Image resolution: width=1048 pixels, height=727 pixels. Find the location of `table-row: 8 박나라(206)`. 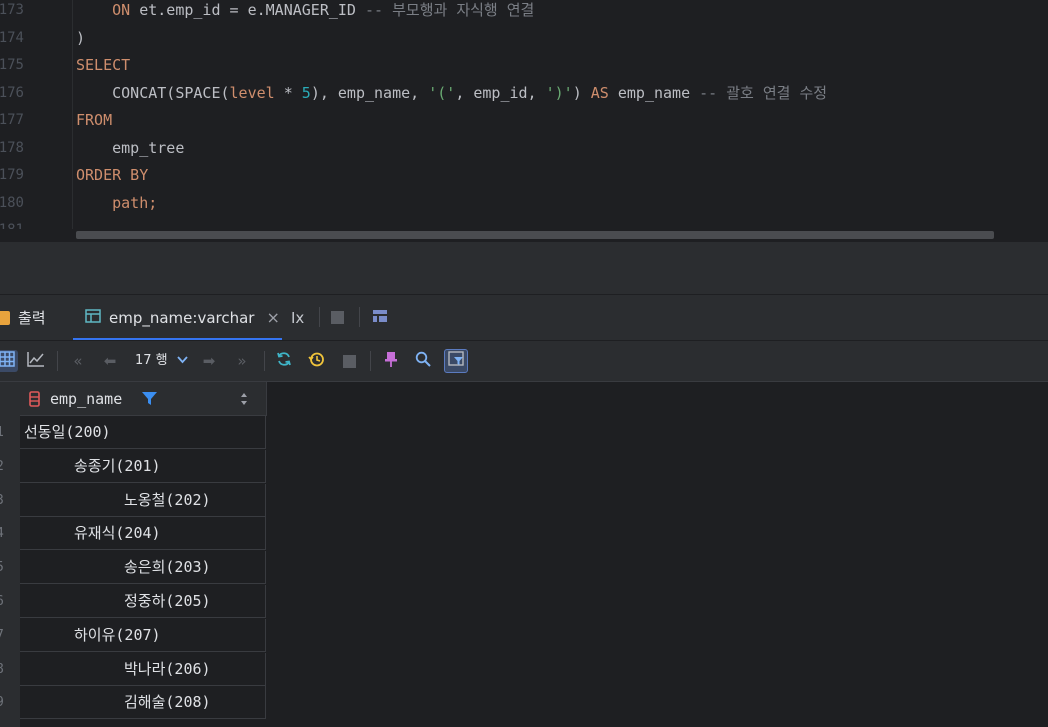

table-row: 8 박나라(206) is located at coordinates (133, 669).